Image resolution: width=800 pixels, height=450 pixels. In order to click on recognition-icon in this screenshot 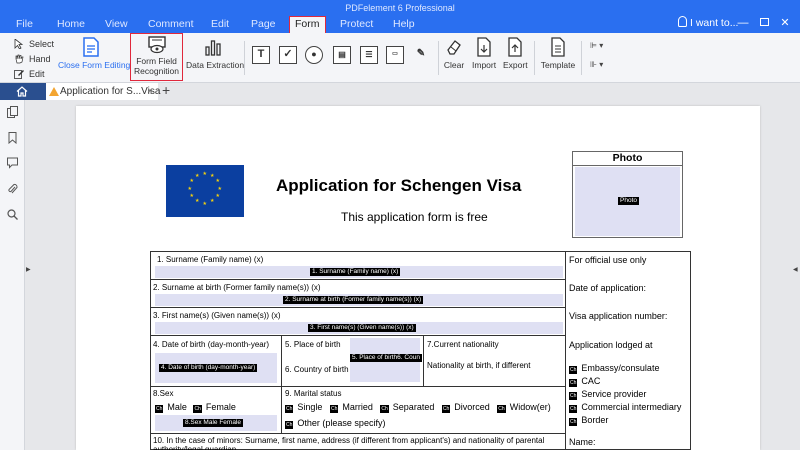, I will do `click(156, 45)`.